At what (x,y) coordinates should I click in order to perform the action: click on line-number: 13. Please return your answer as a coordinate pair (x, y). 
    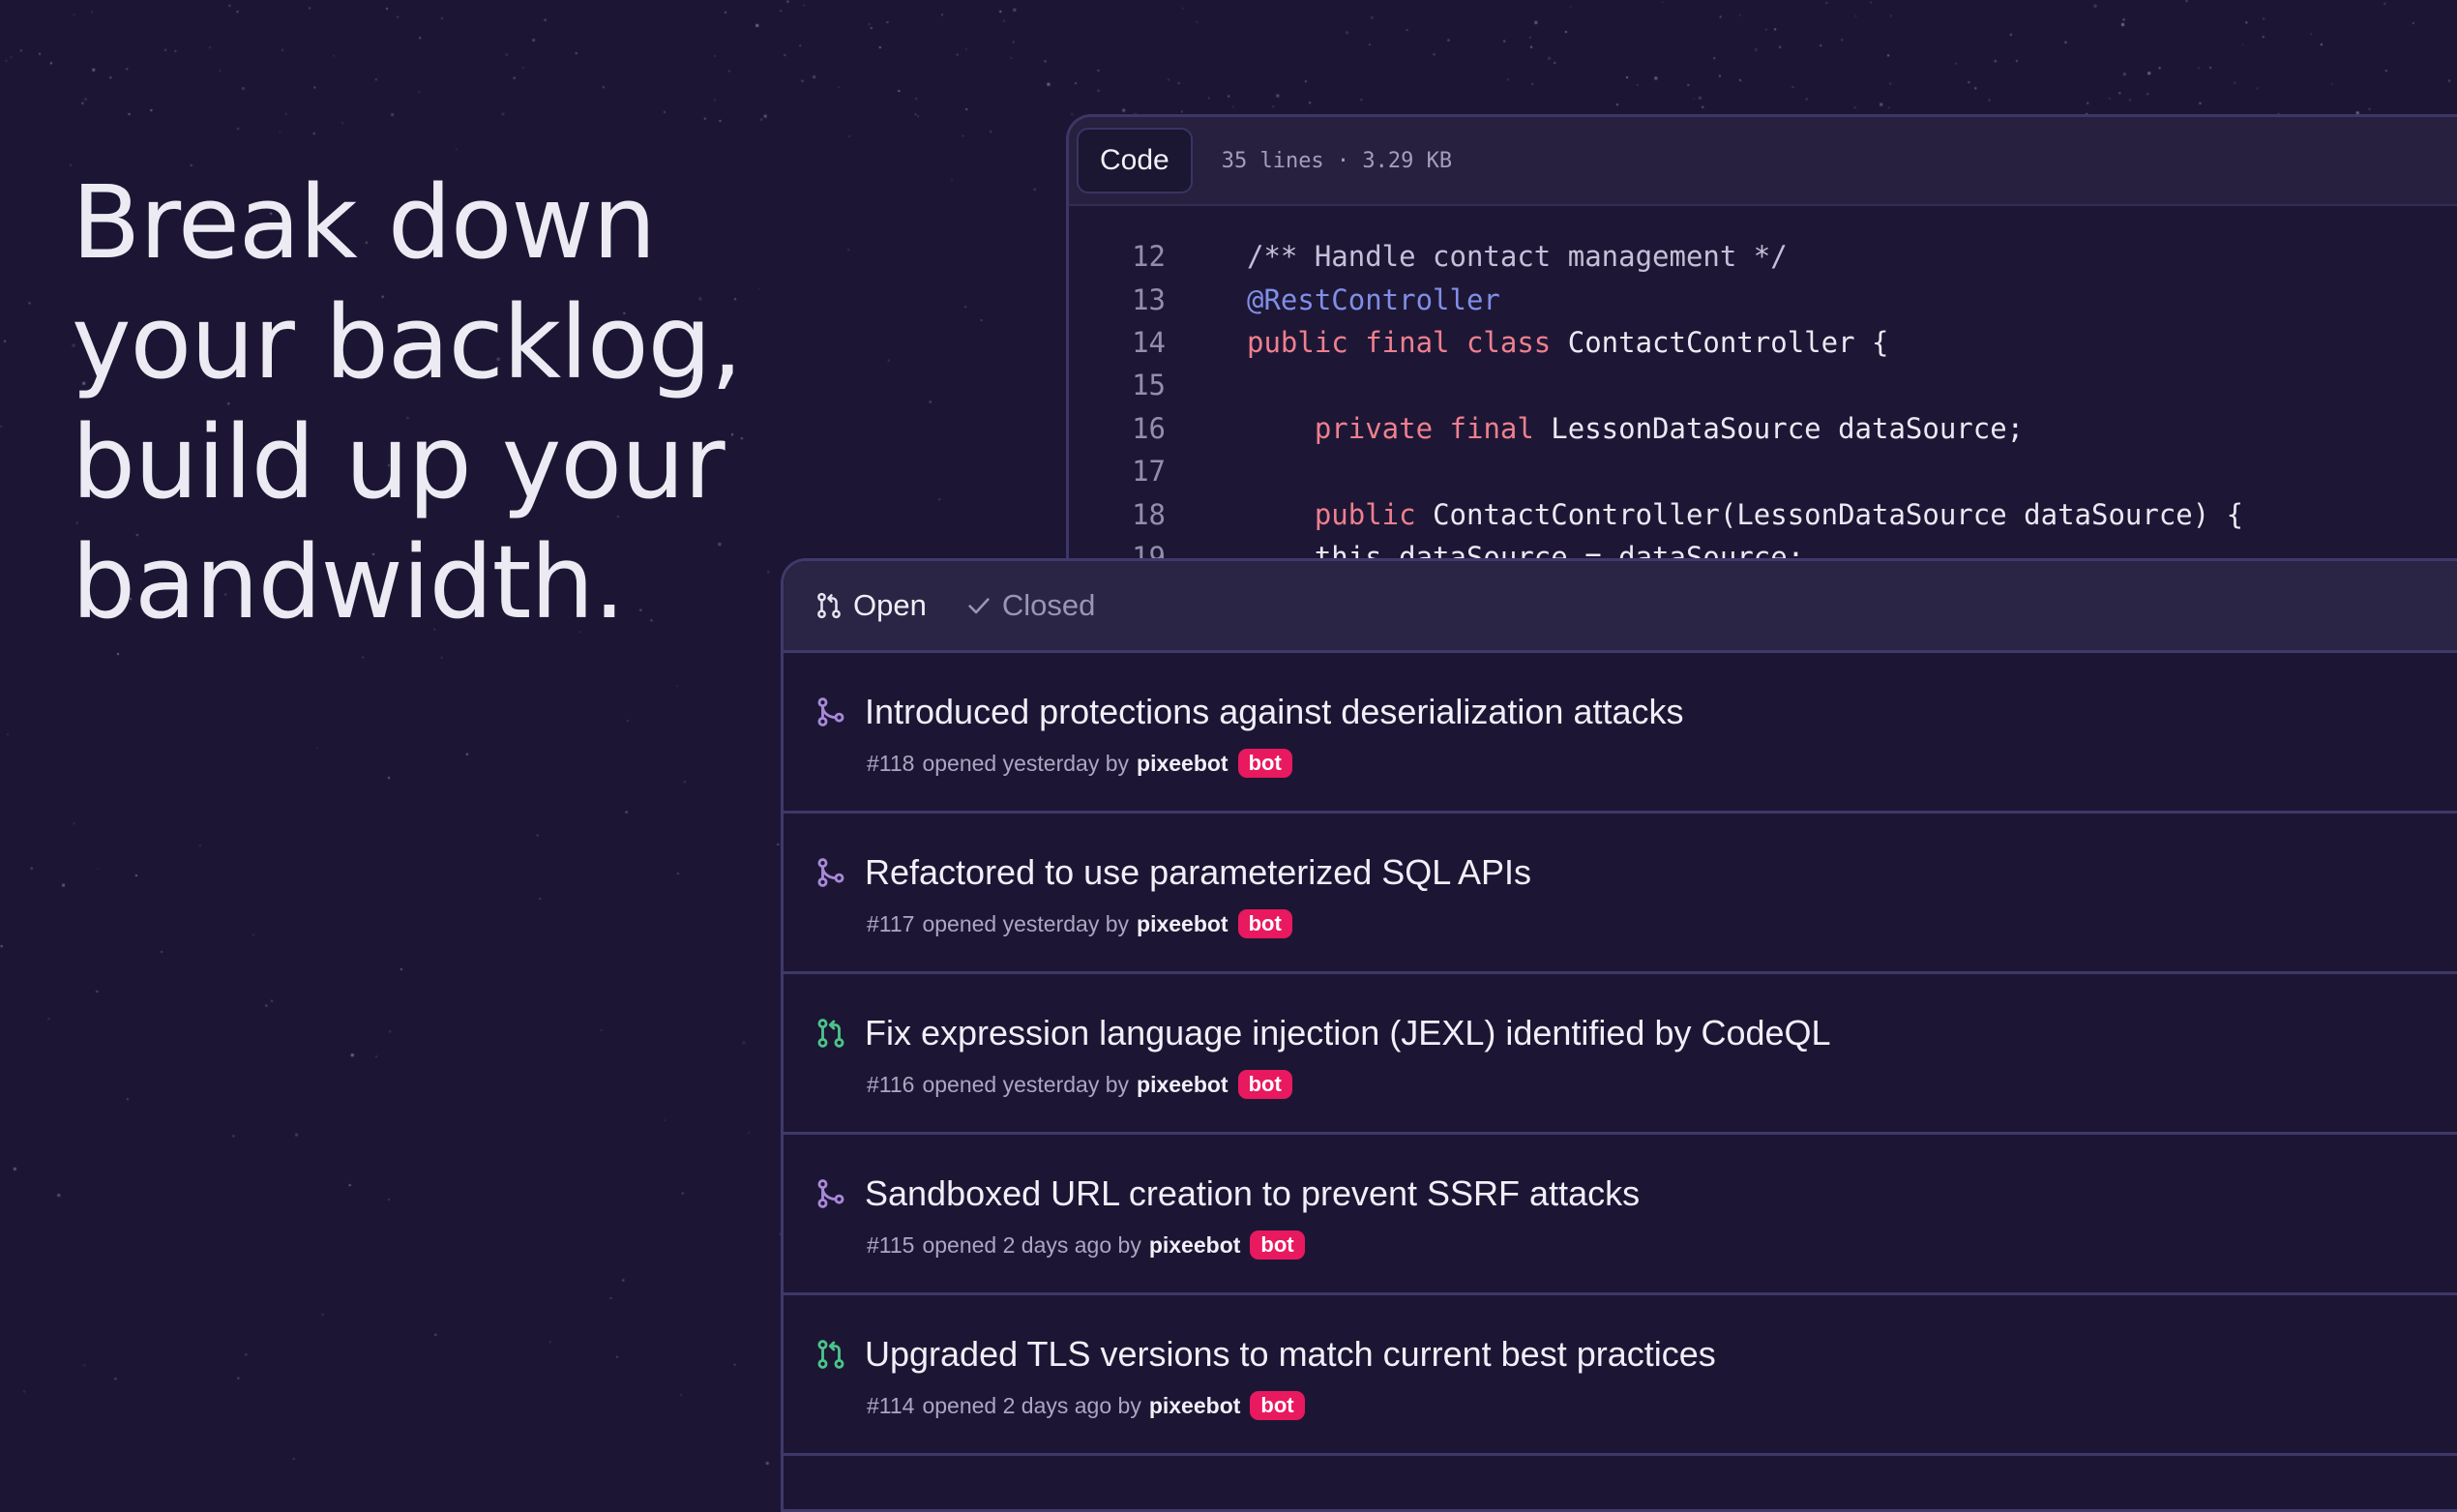
    Looking at the image, I should click on (1149, 299).